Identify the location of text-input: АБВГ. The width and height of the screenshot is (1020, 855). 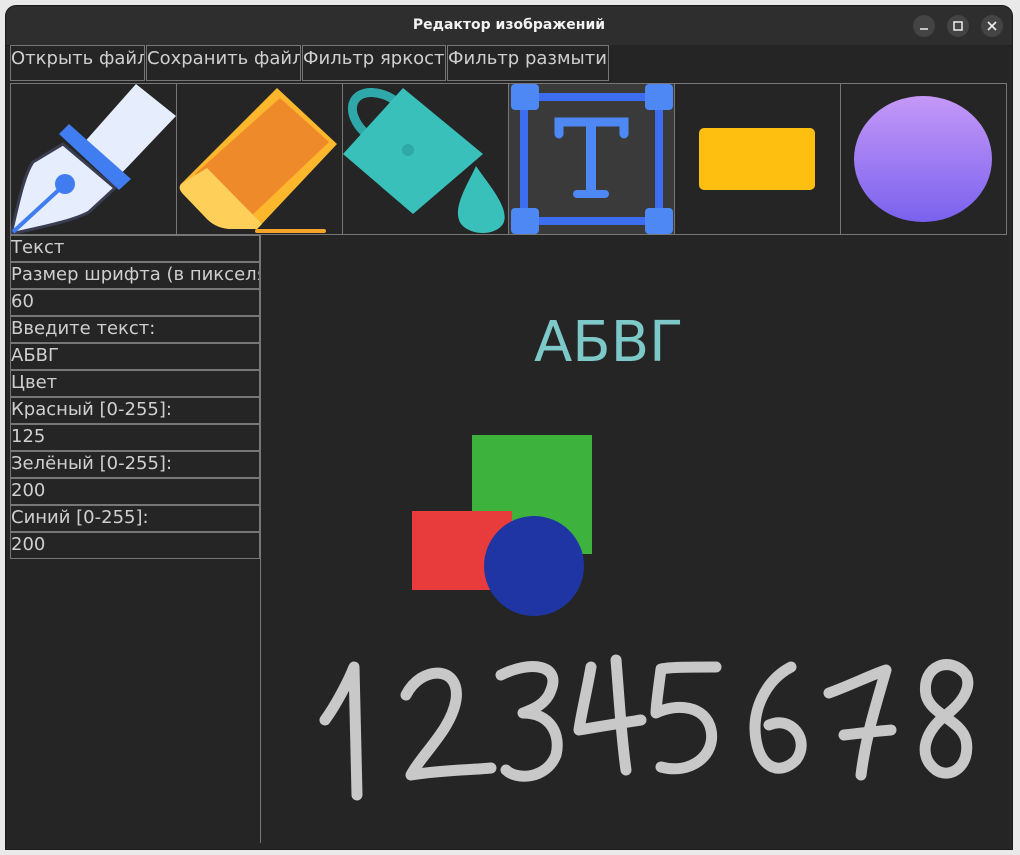
(135, 356).